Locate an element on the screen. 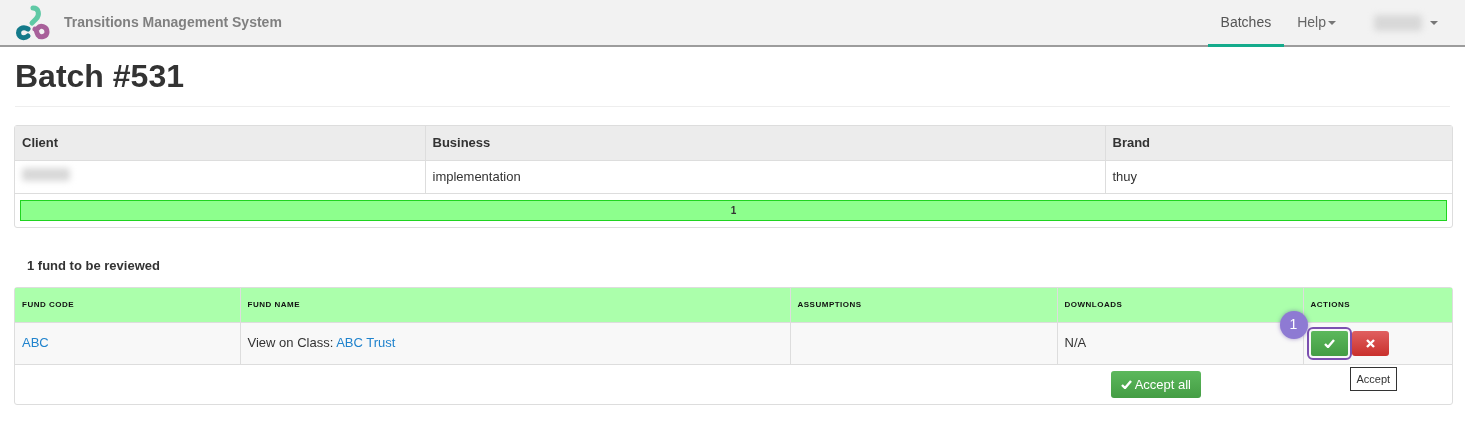 Image resolution: width=1465 pixels, height=430 pixels. fund-name-label: View on Class: is located at coordinates (291, 343).